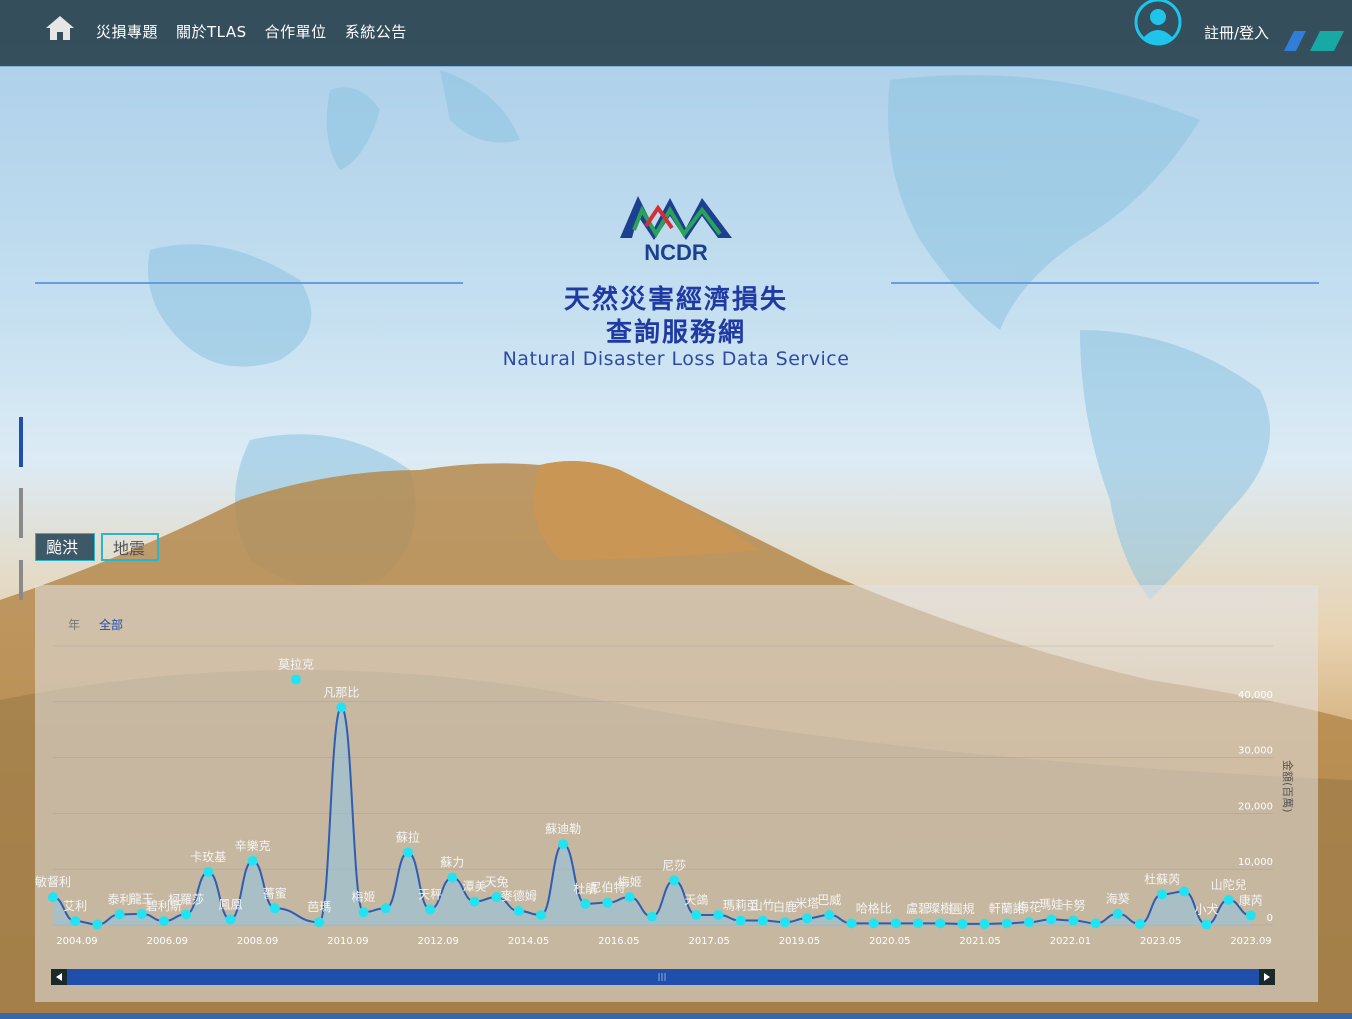  What do you see at coordinates (1255, 806) in the screenshot?
I see `y-tick-label: 20,000` at bounding box center [1255, 806].